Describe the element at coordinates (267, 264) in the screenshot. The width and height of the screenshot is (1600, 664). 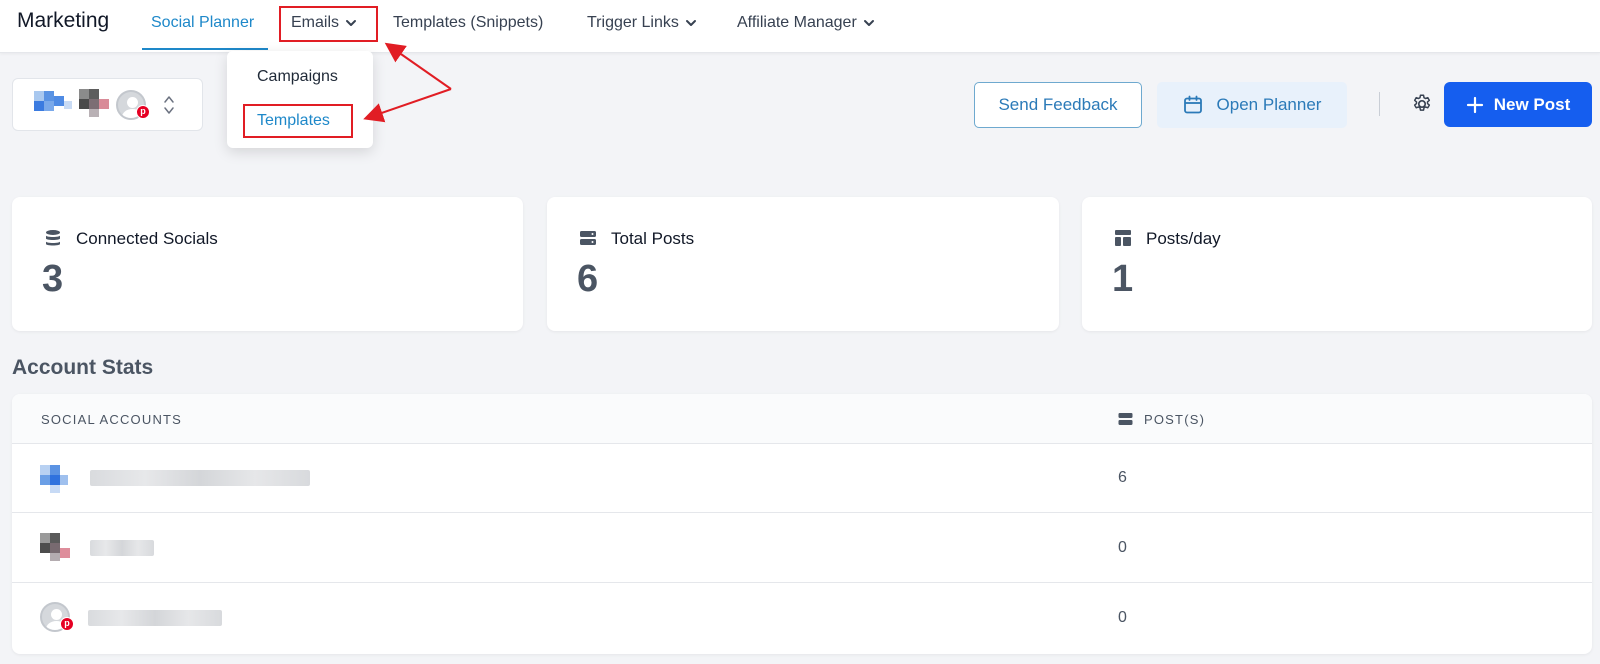
I see `stat-card-connected-socials: Connected Socials 3` at that location.